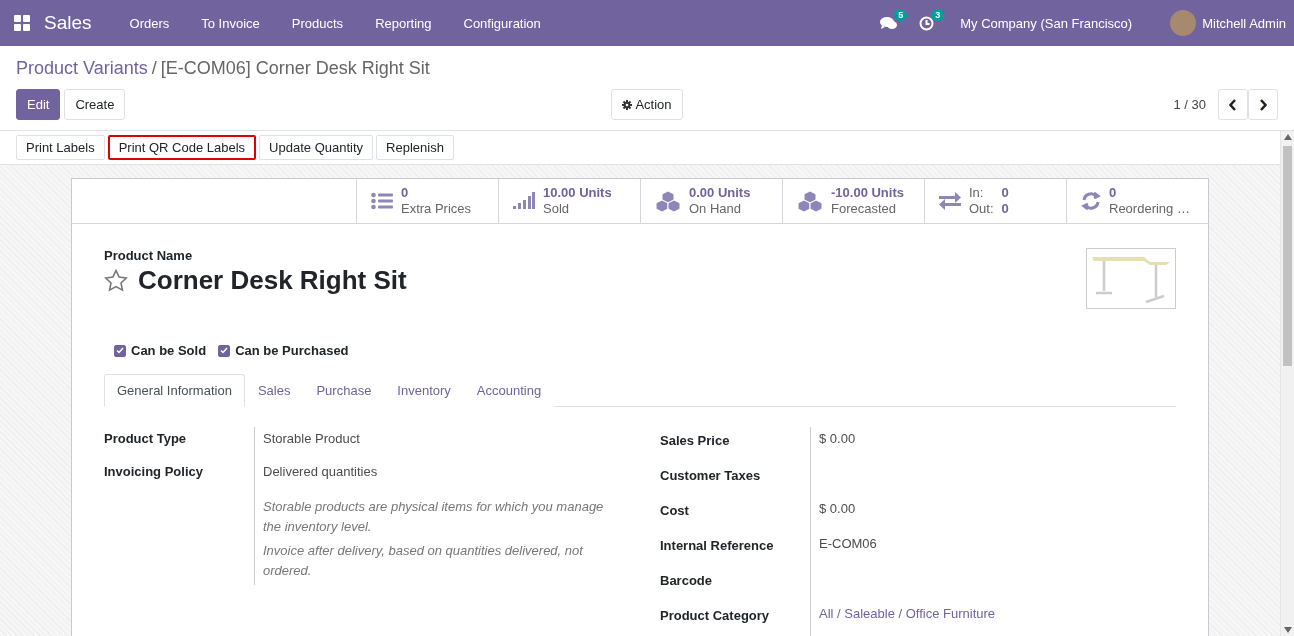 Image resolution: width=1294 pixels, height=636 pixels. What do you see at coordinates (149, 255) in the screenshot?
I see `field-label: Product Name` at bounding box center [149, 255].